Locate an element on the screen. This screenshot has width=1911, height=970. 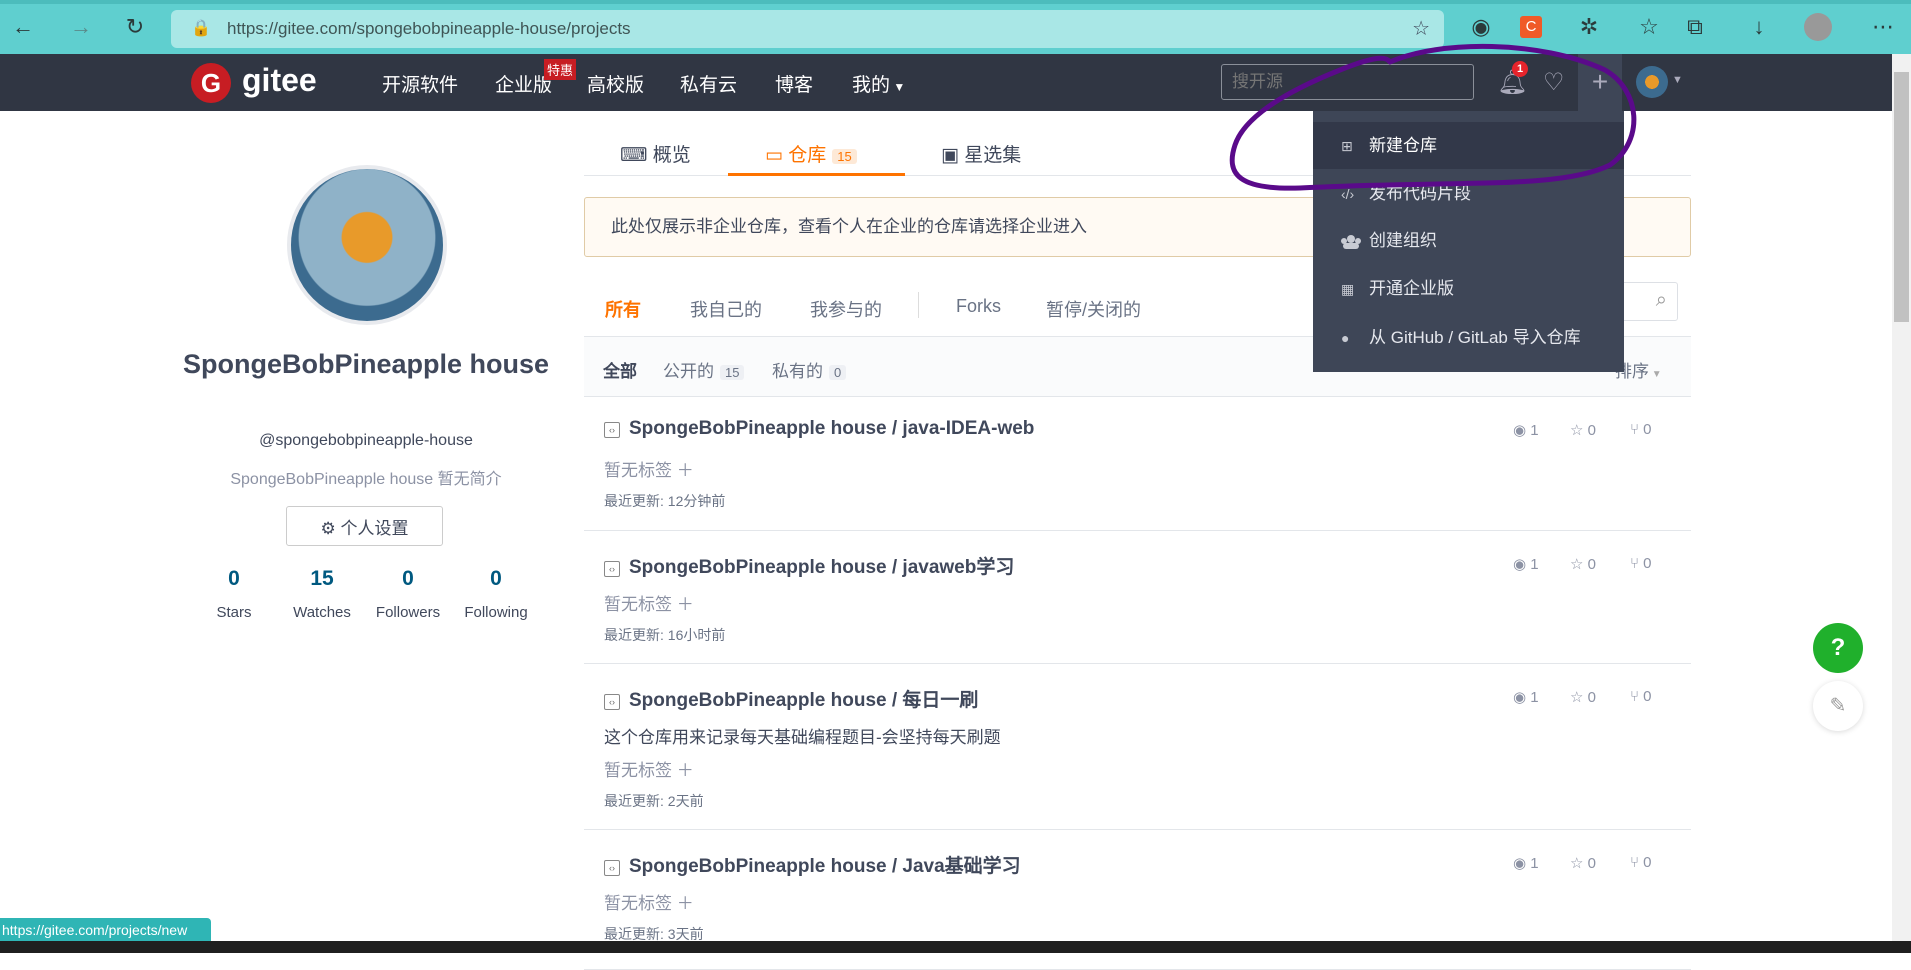
repo-title-link: ‹› SpongeBobPineapple house / 每日一刷 is located at coordinates (791, 698).